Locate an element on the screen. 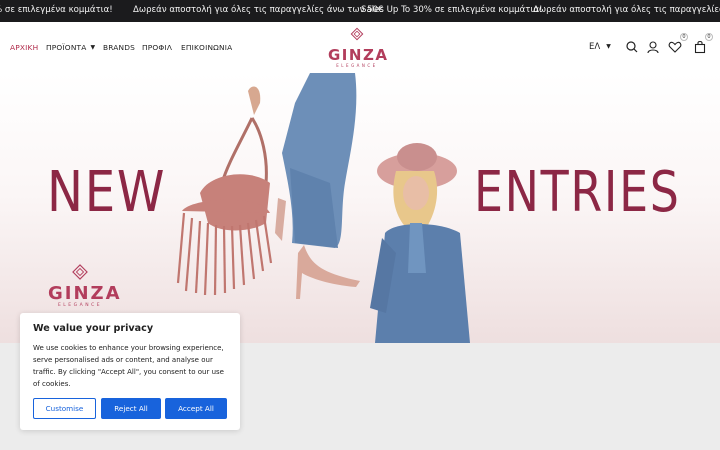 This screenshot has height=450, width=720. hero-headline-left: NEW is located at coordinates (107, 192).